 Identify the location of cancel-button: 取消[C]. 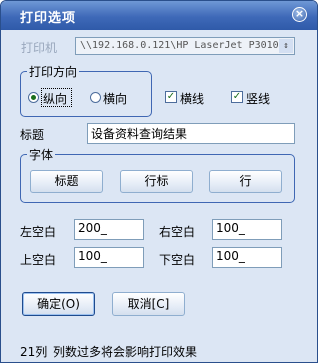
(148, 304).